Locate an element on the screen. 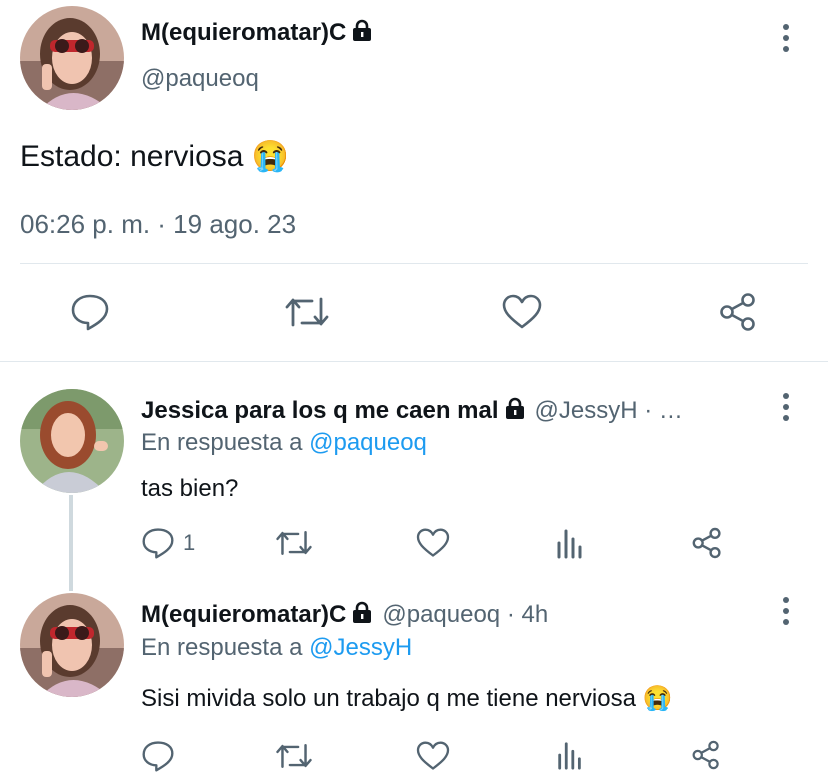  divider is located at coordinates (414, 263).